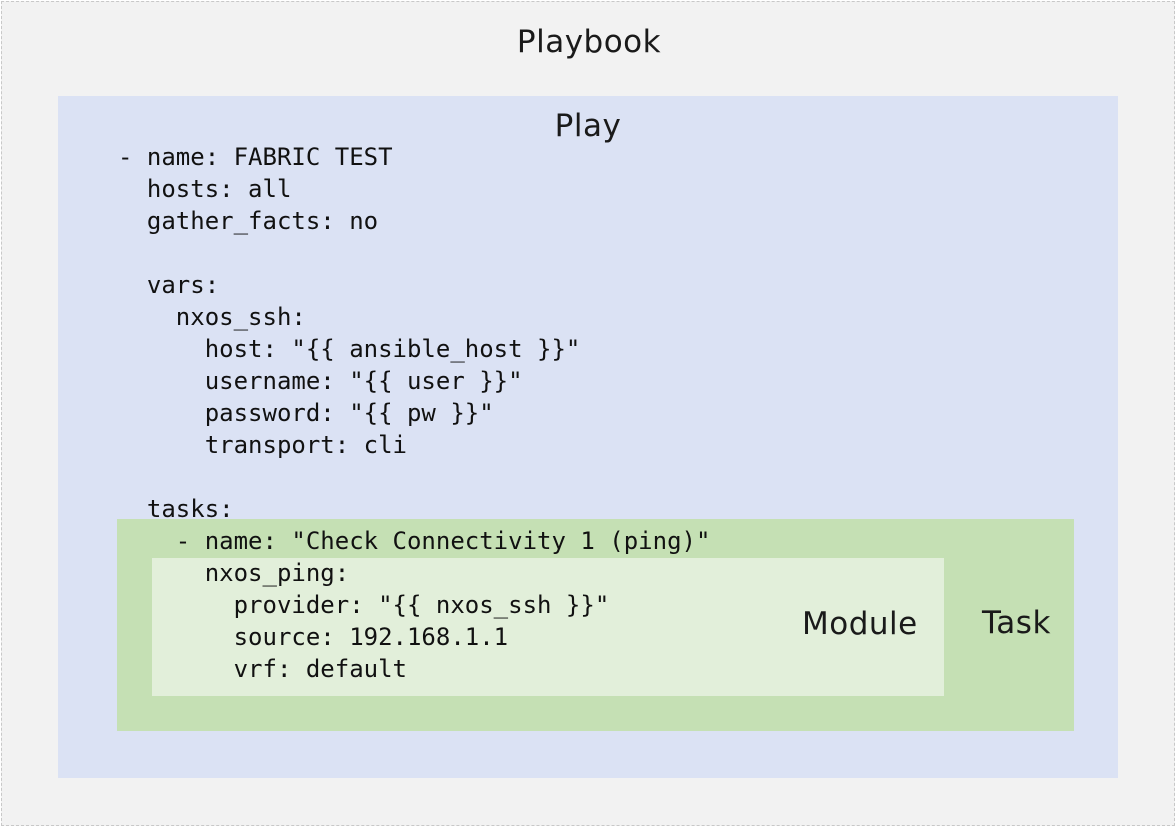 This screenshot has height=827, width=1176. Describe the element at coordinates (313, 637) in the screenshot. I see `code-line-source: source: 192.168.1.1` at that location.